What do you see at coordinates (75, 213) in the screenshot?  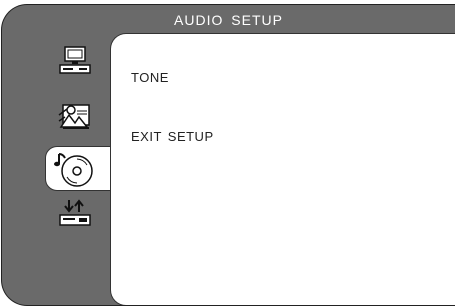 I see `preference-setup-icon` at bounding box center [75, 213].